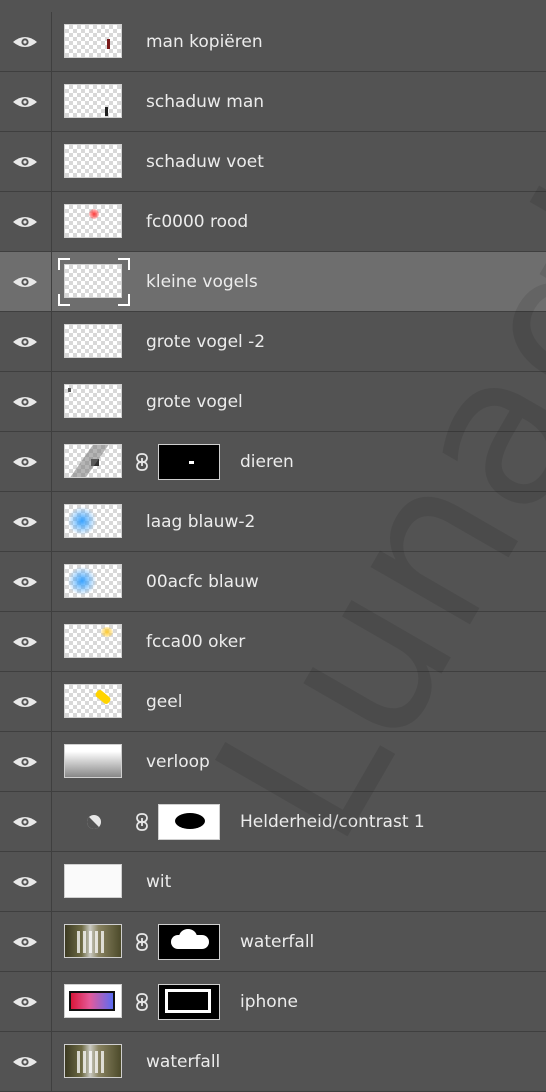 This screenshot has width=546, height=1092. Describe the element at coordinates (197, 222) in the screenshot. I see `layer-name: fc0000 rood` at that location.